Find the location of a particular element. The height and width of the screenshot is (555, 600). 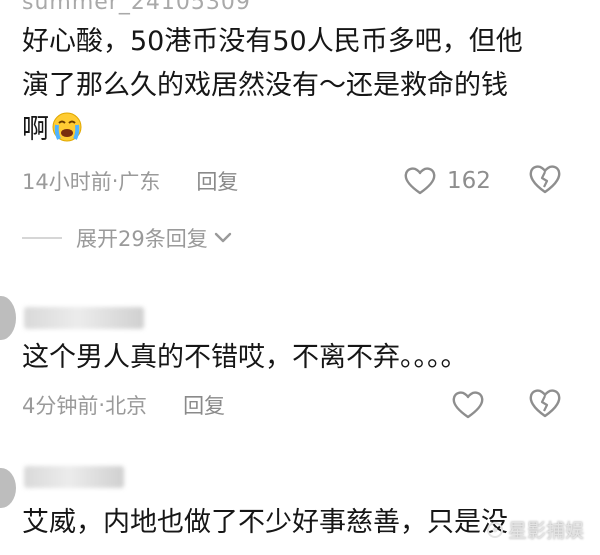

expand-replies-label: 展开29条回复 is located at coordinates (142, 239).